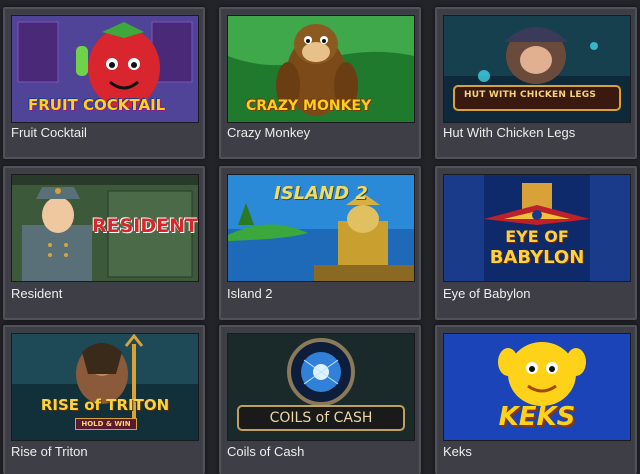 Image resolution: width=640 pixels, height=474 pixels. I want to click on game-thumbnail-coils-of-cash: COILS of CASH, so click(321, 387).